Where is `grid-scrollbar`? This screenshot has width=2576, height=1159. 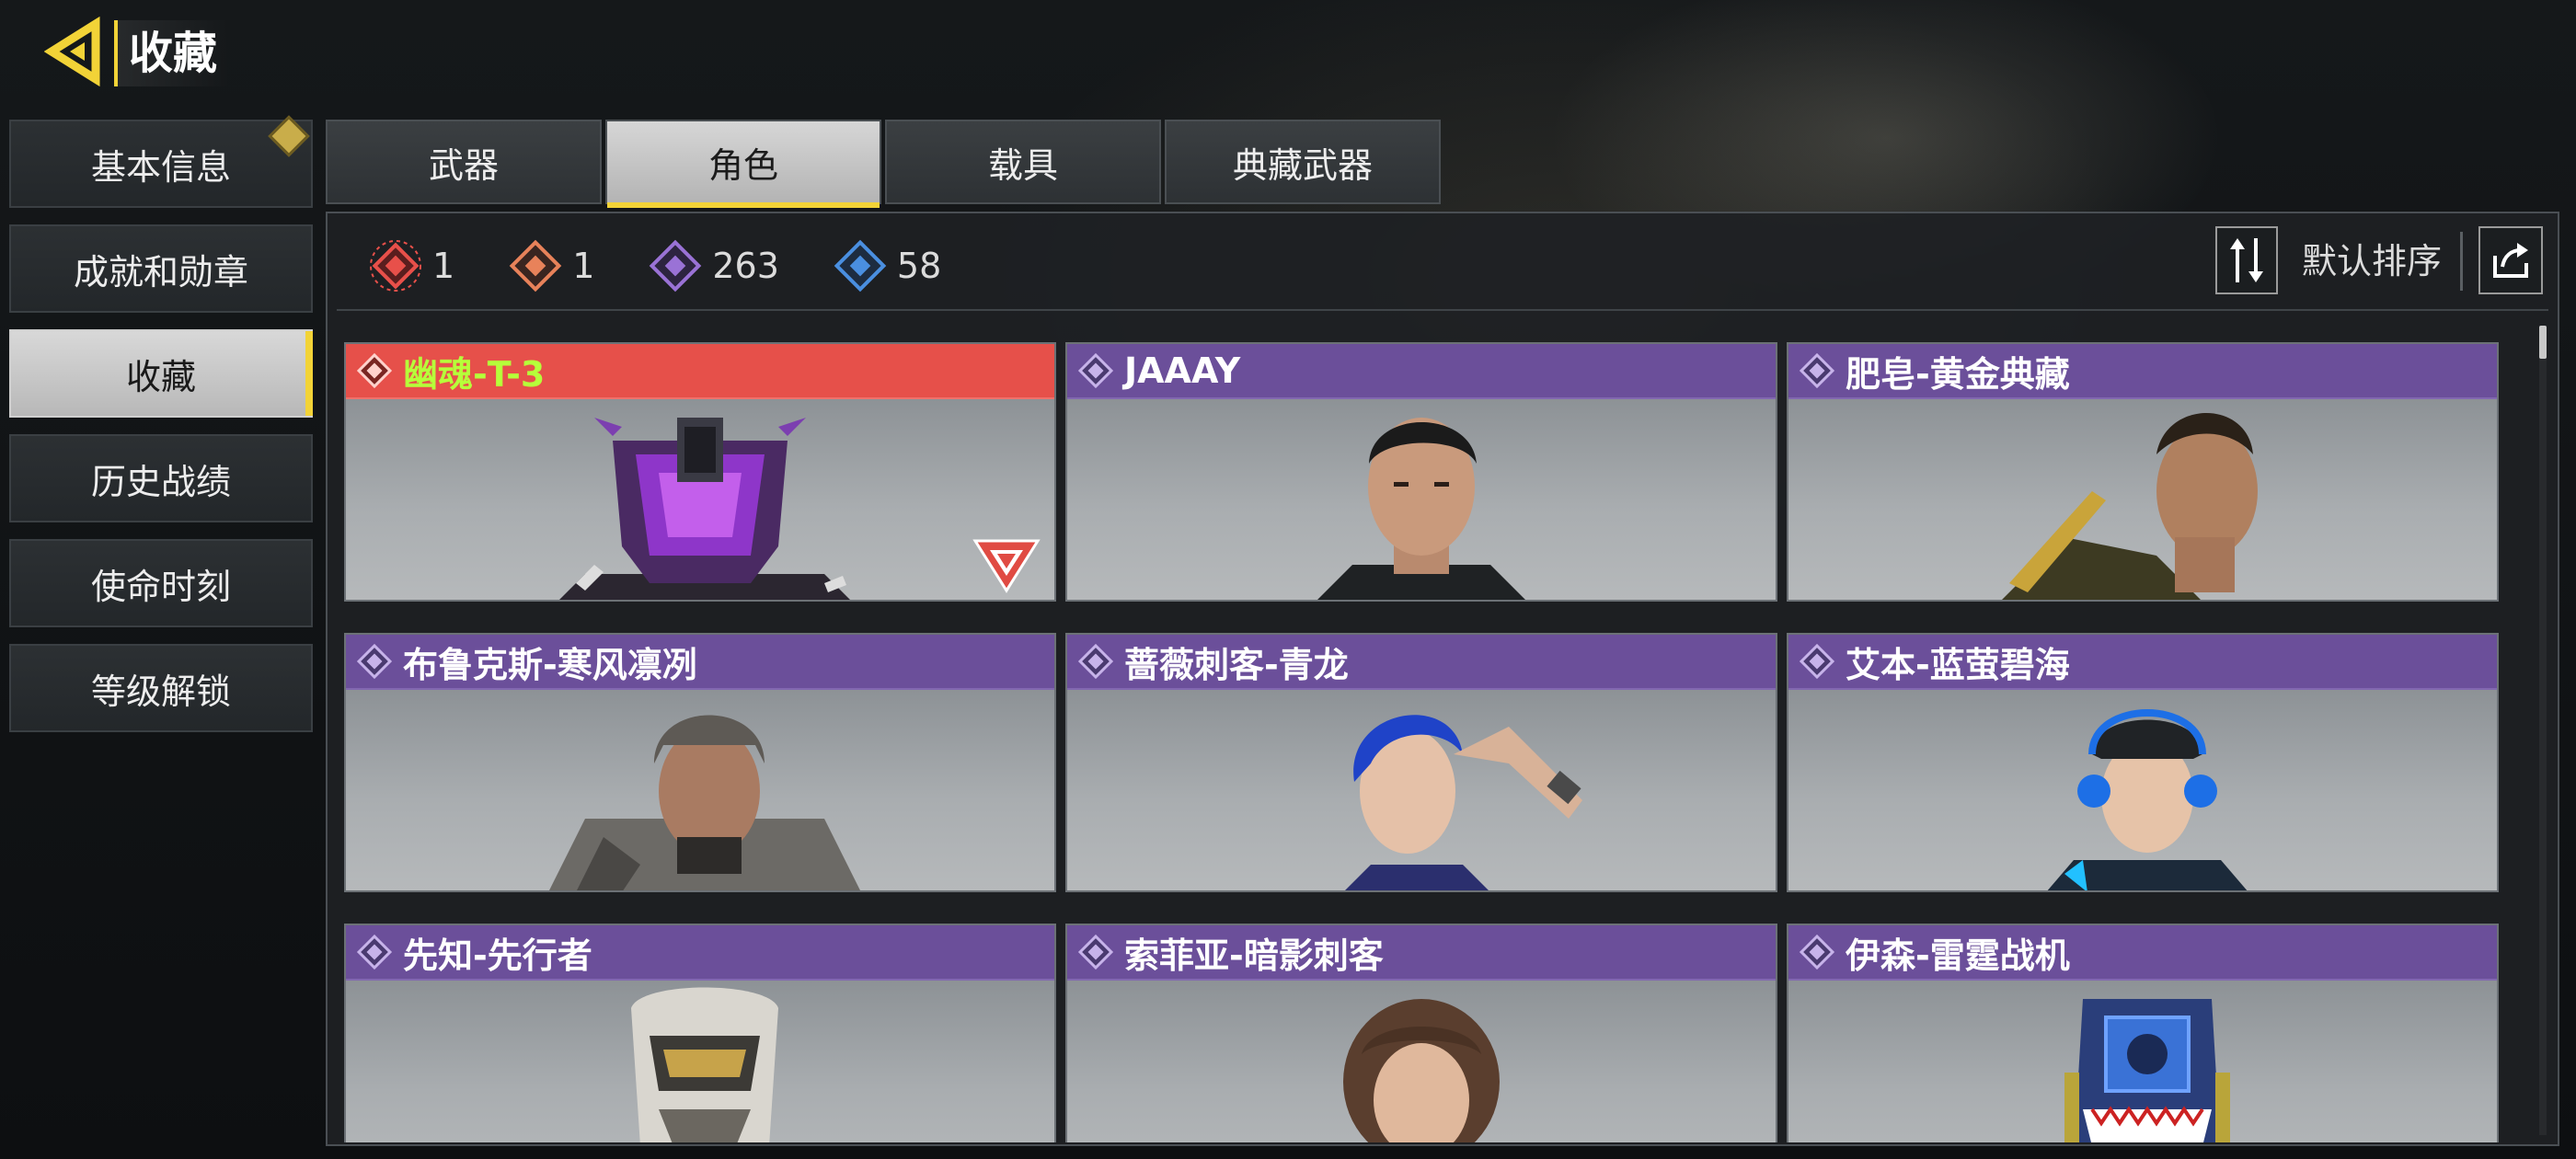
grid-scrollbar is located at coordinates (2543, 730).